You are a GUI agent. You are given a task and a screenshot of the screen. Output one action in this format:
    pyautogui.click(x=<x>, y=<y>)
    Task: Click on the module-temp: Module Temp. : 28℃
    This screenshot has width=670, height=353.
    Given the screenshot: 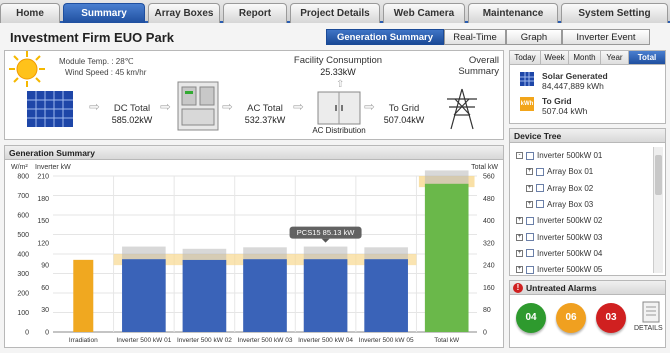 What is the action you would take?
    pyautogui.click(x=96, y=61)
    